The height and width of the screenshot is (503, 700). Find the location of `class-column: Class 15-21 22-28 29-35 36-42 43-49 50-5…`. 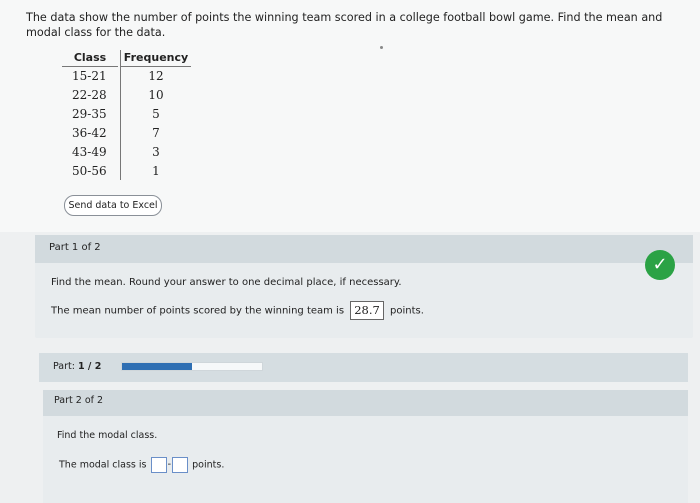

class-column: Class 15-21 22-28 29-35 36-42 43-49 50-5… is located at coordinates (90, 115).